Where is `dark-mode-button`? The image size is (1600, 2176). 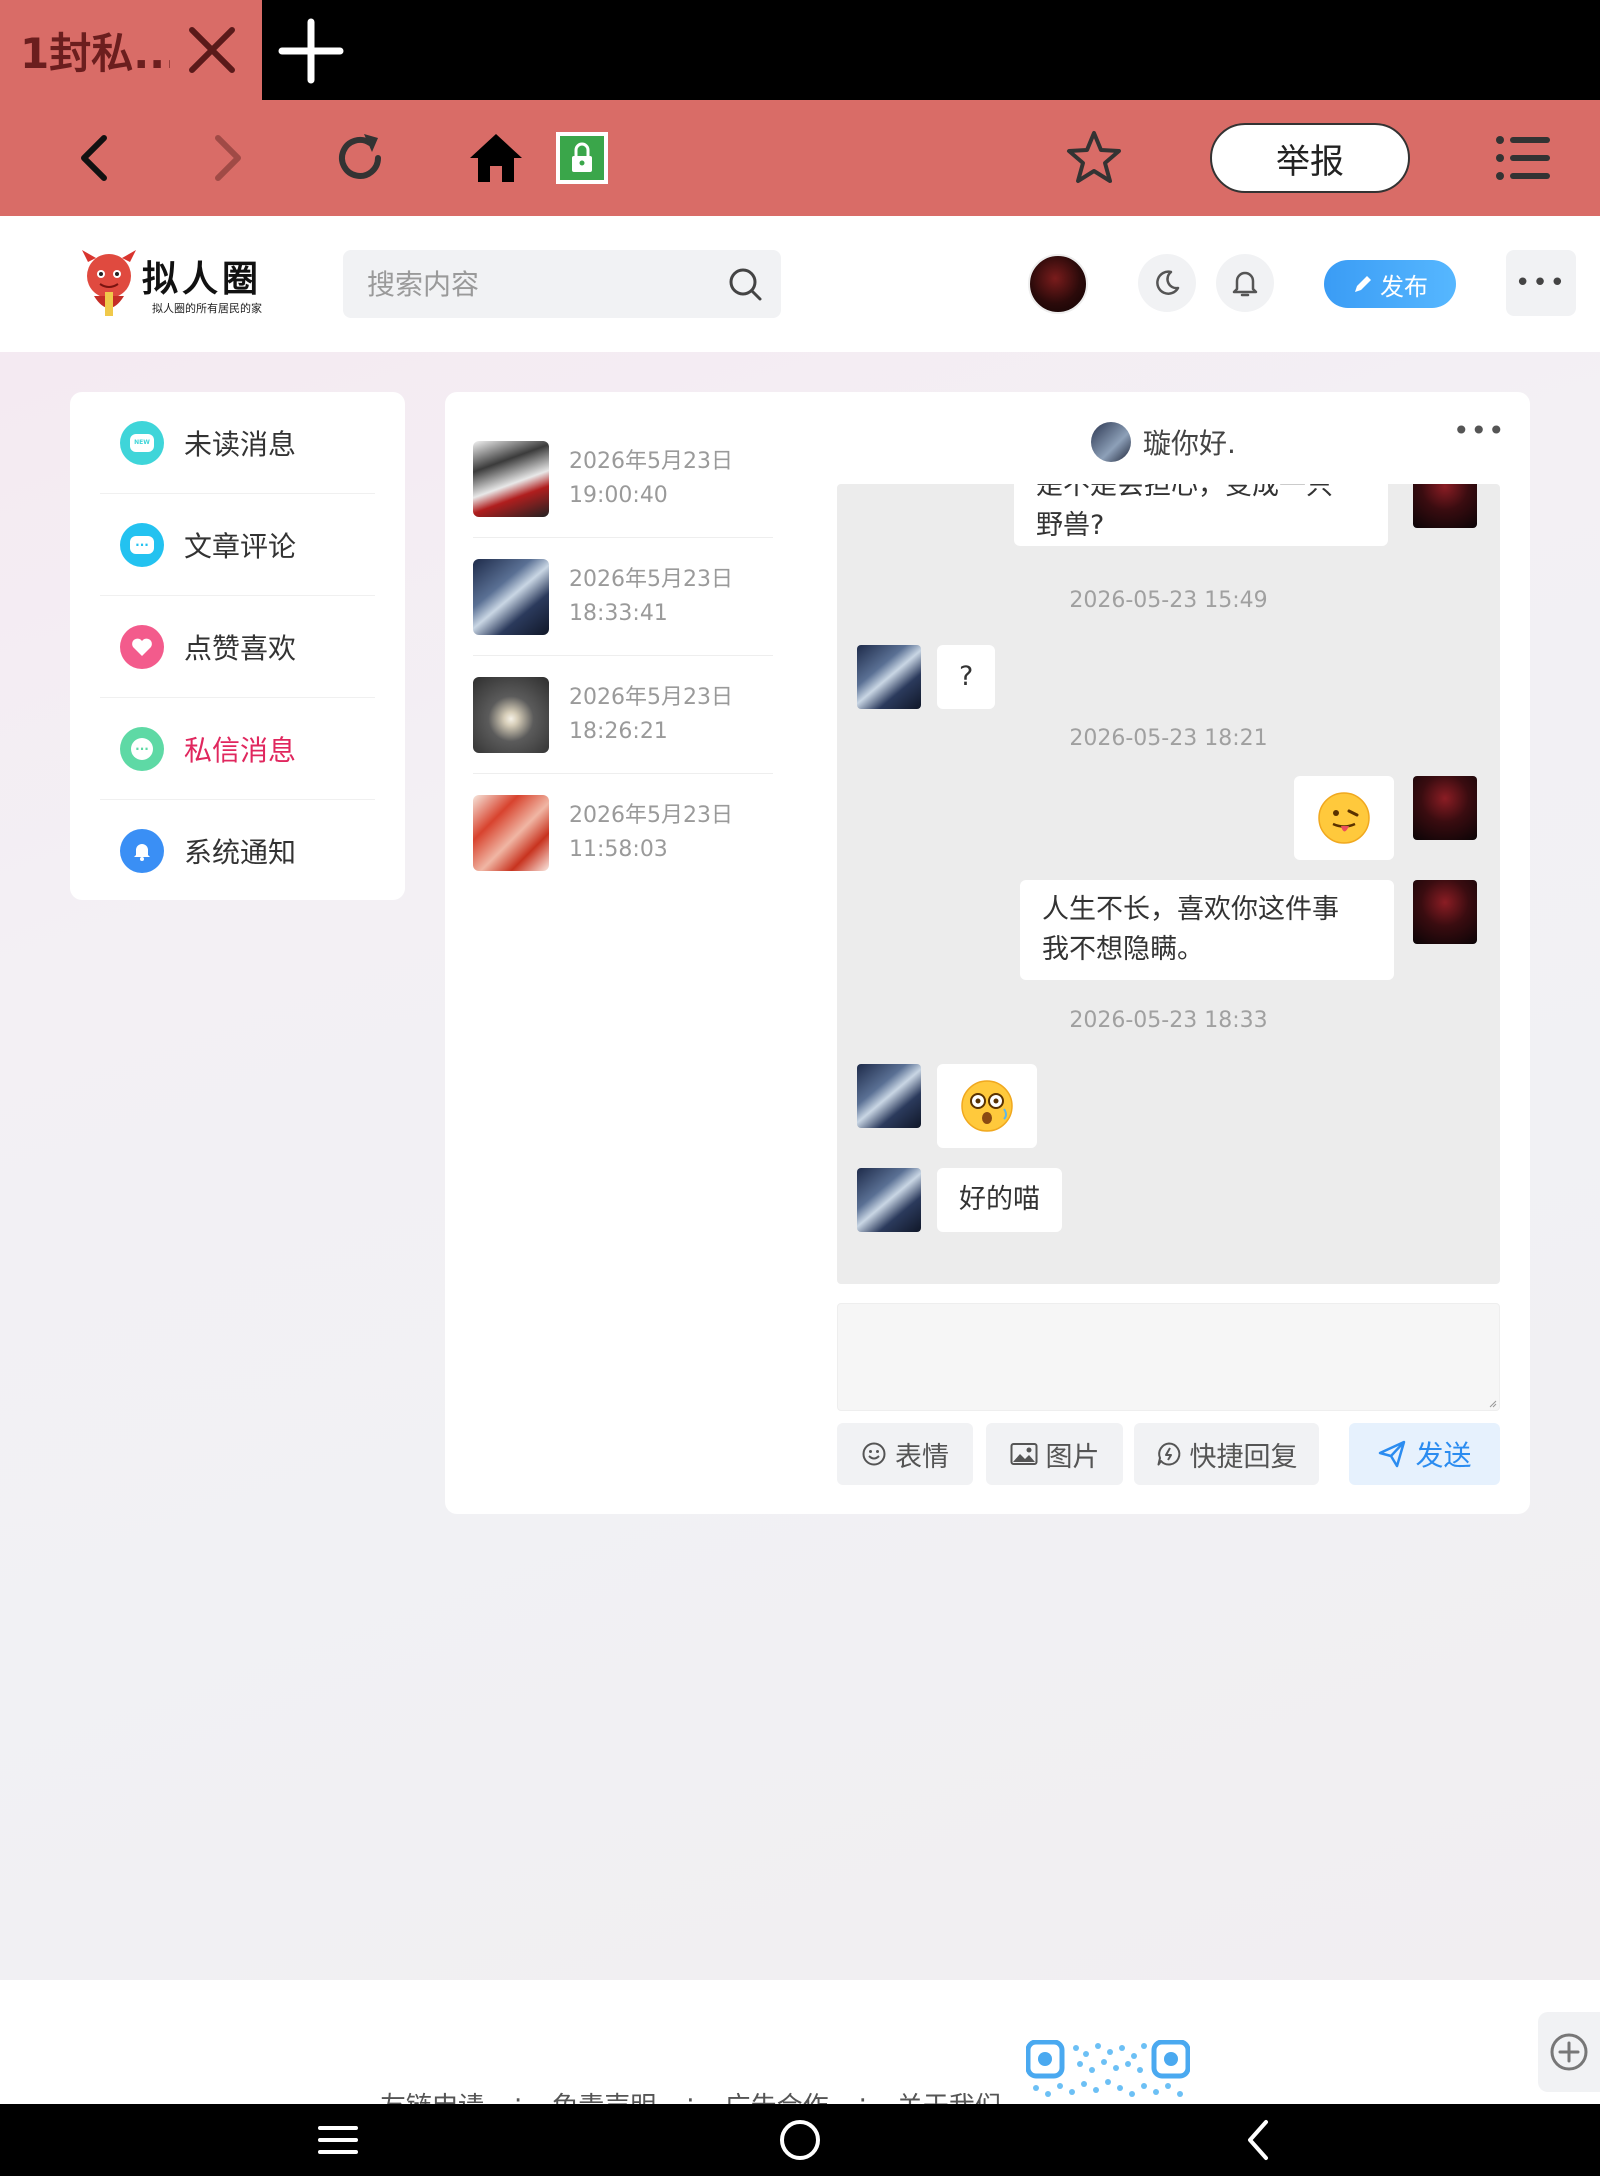
dark-mode-button is located at coordinates (1167, 283).